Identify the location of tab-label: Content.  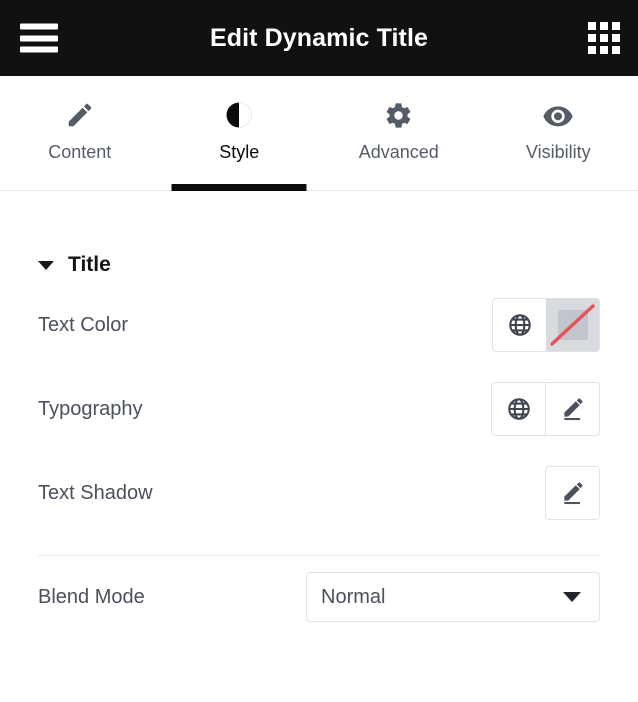
(80, 152).